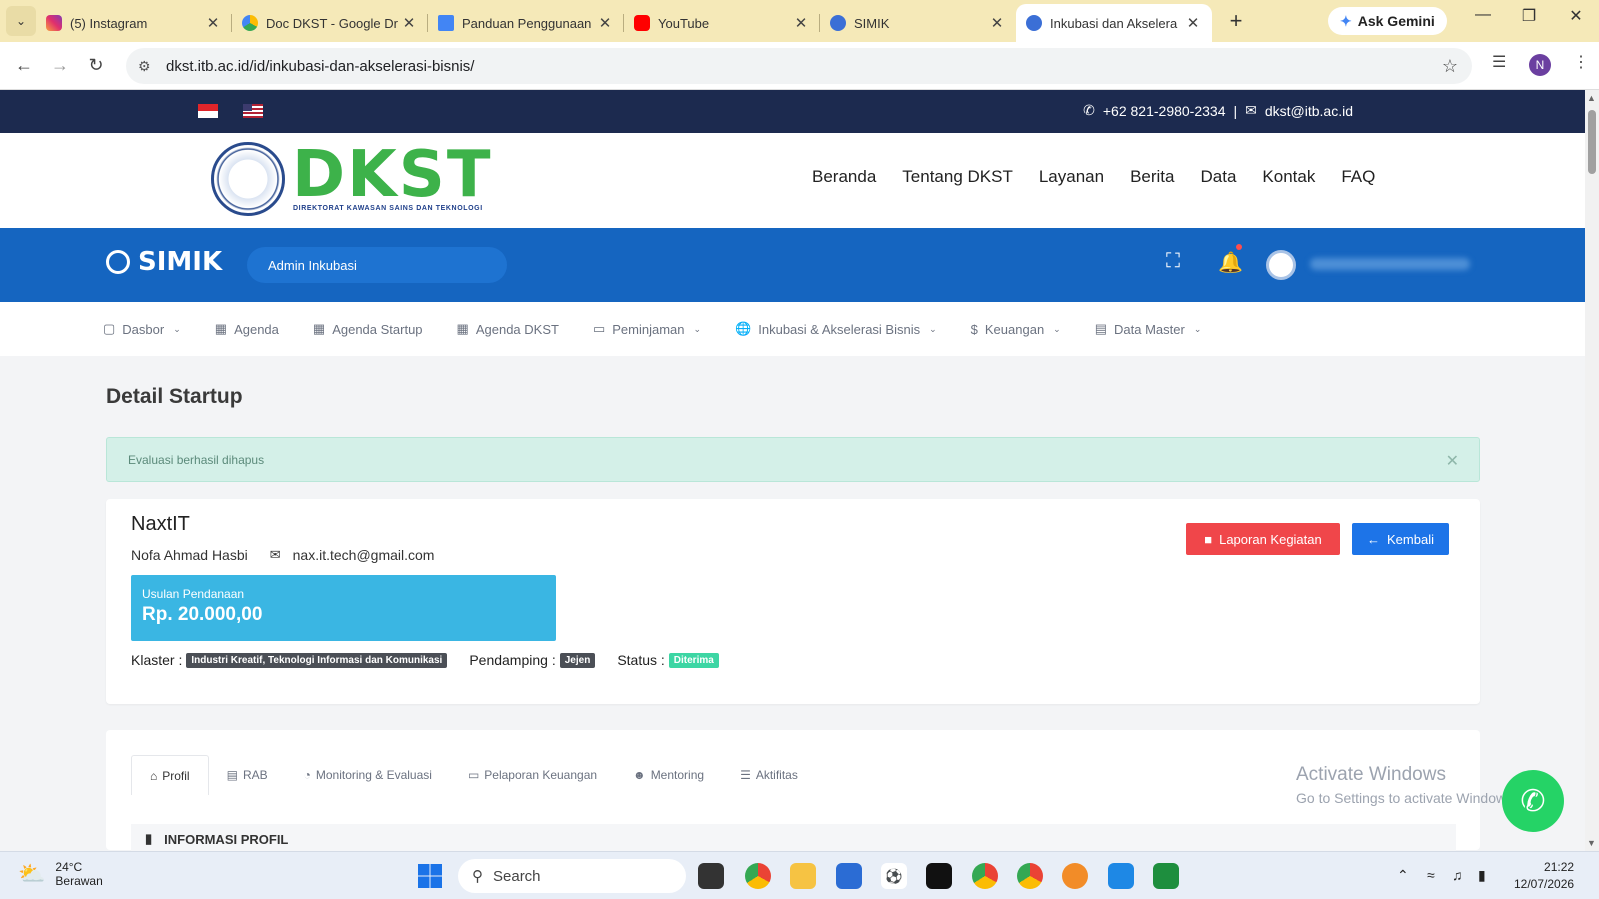 This screenshot has width=1599, height=899. I want to click on itb-seal-logo, so click(248, 179).